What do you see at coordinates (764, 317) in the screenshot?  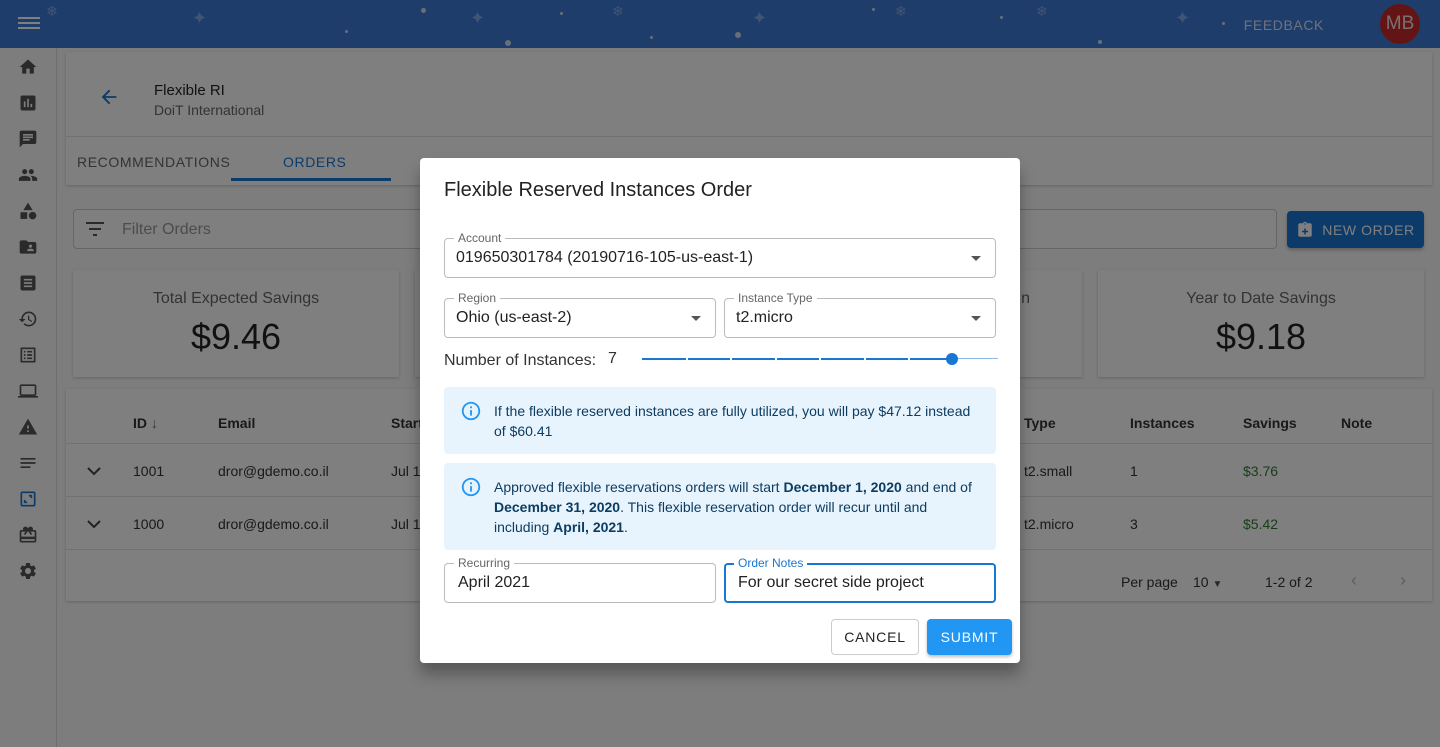 I see `instance-type-value: t2.micro` at bounding box center [764, 317].